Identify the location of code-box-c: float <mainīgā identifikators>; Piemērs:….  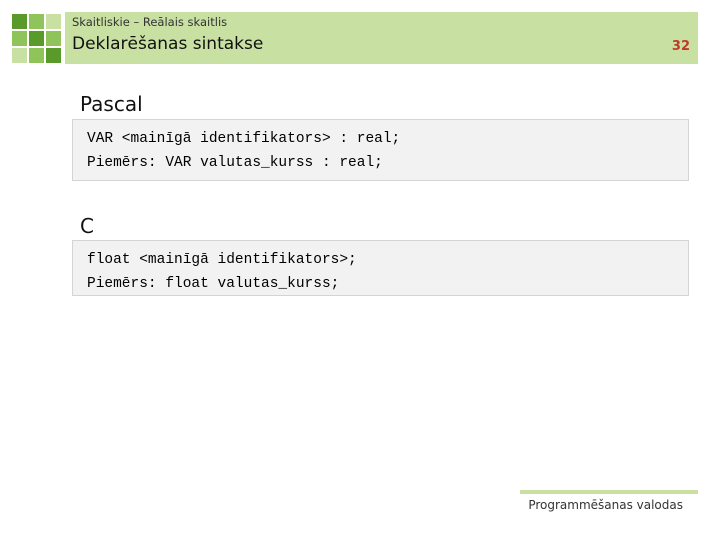
(380, 268).